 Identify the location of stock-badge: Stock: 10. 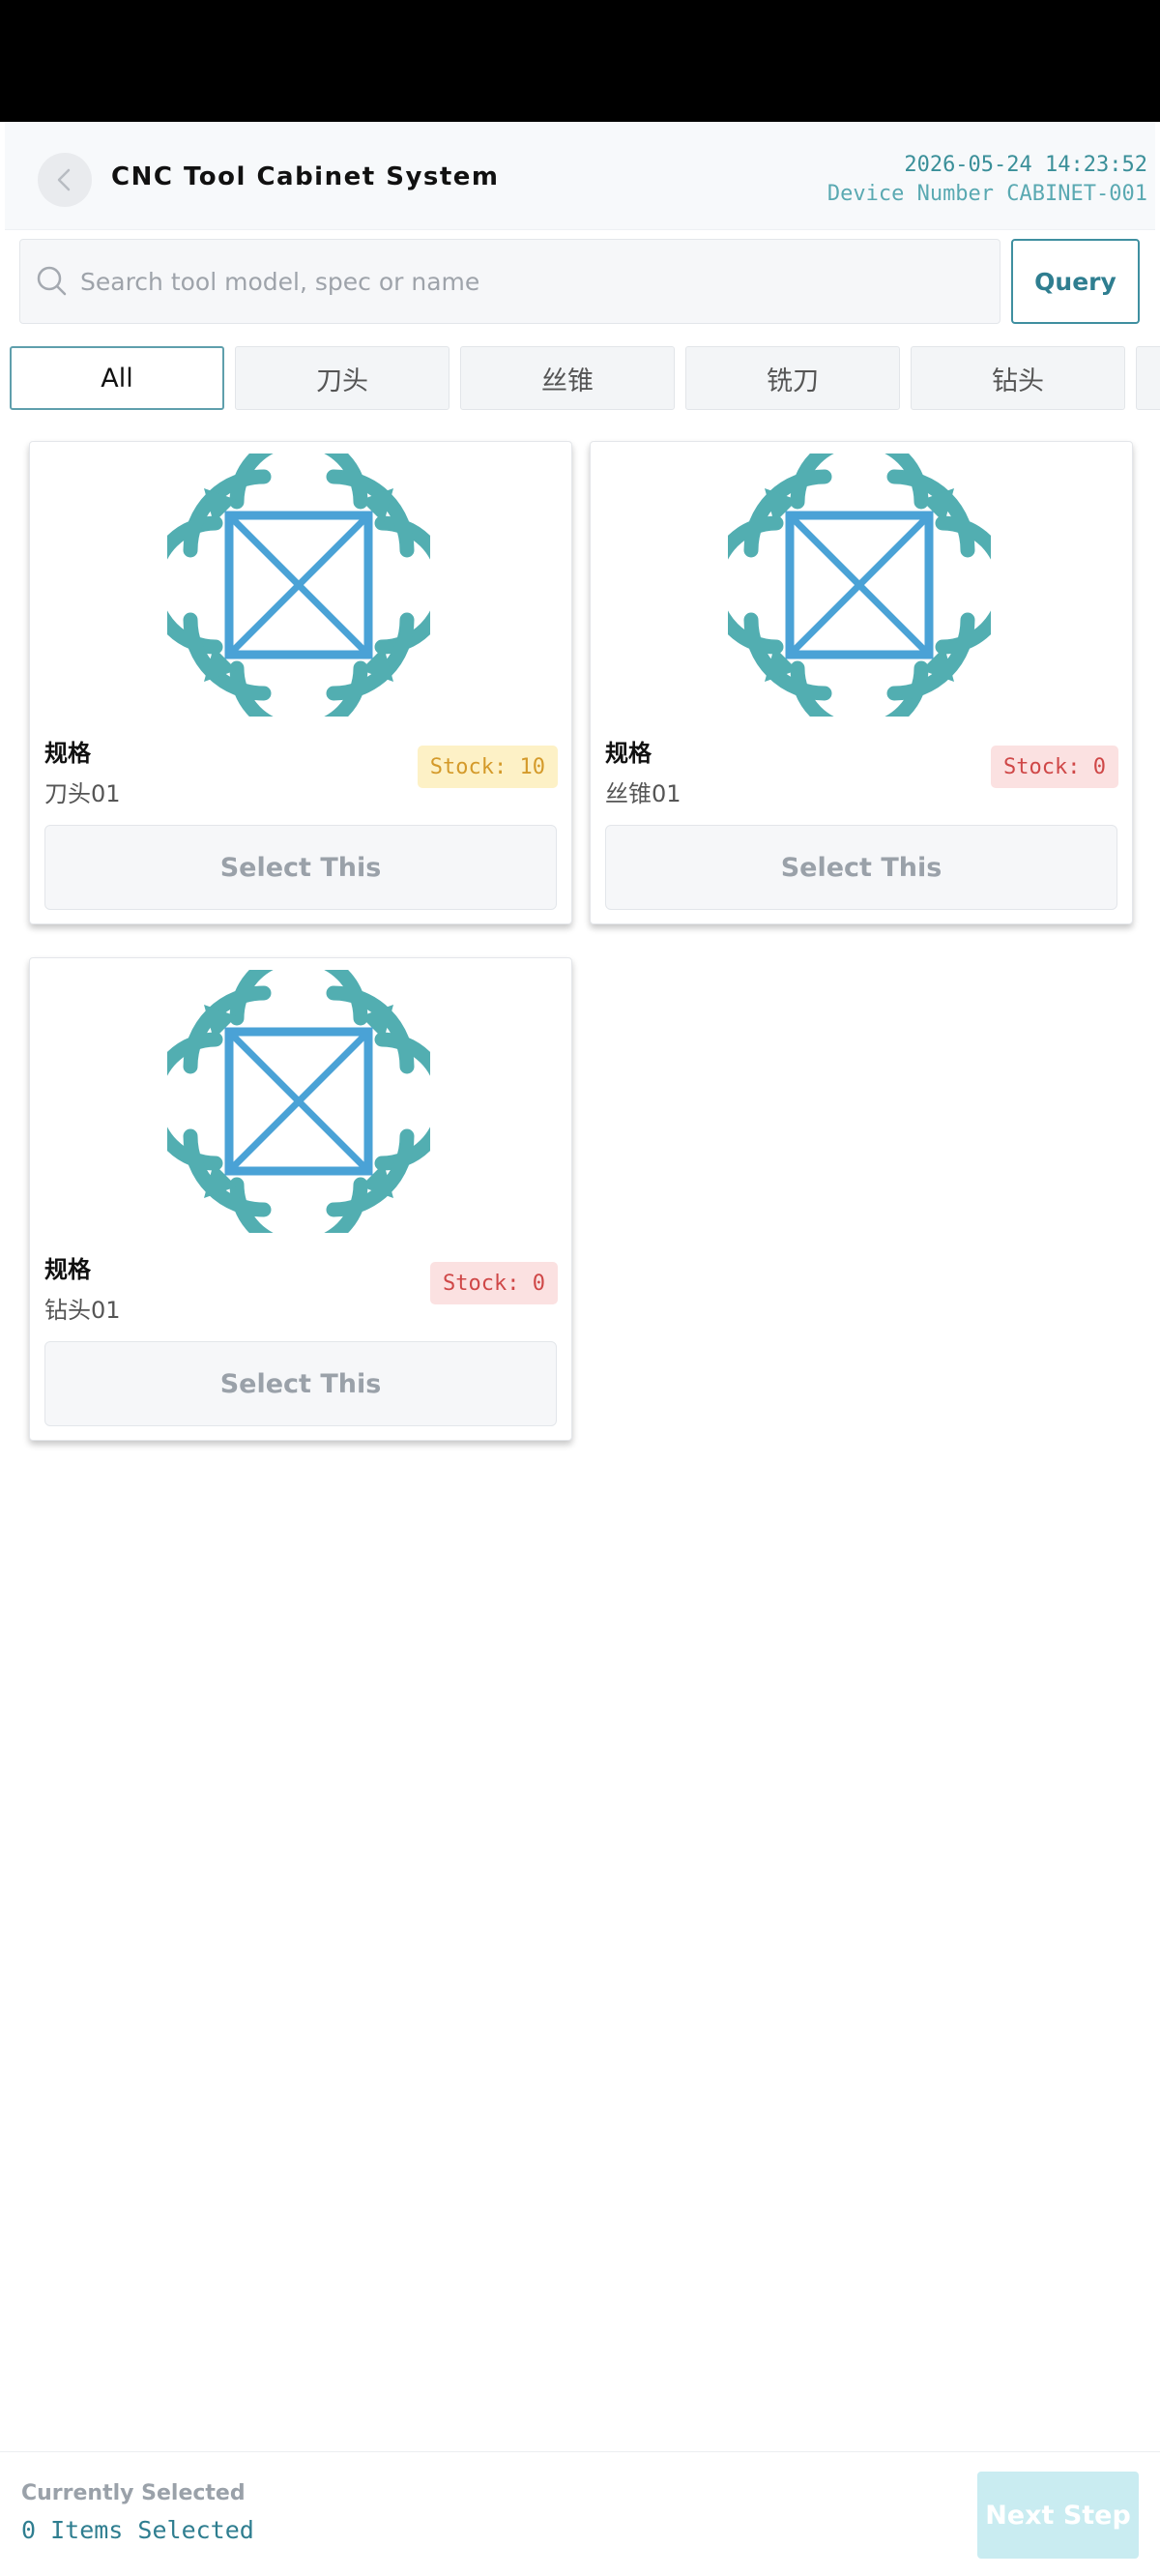
(487, 767).